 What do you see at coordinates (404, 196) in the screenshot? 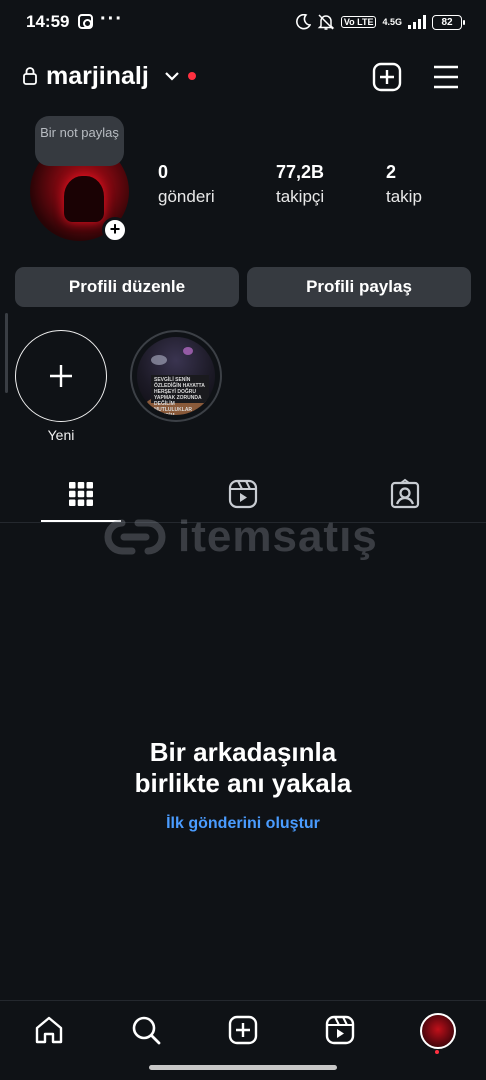
I see `stat-label: takip` at bounding box center [404, 196].